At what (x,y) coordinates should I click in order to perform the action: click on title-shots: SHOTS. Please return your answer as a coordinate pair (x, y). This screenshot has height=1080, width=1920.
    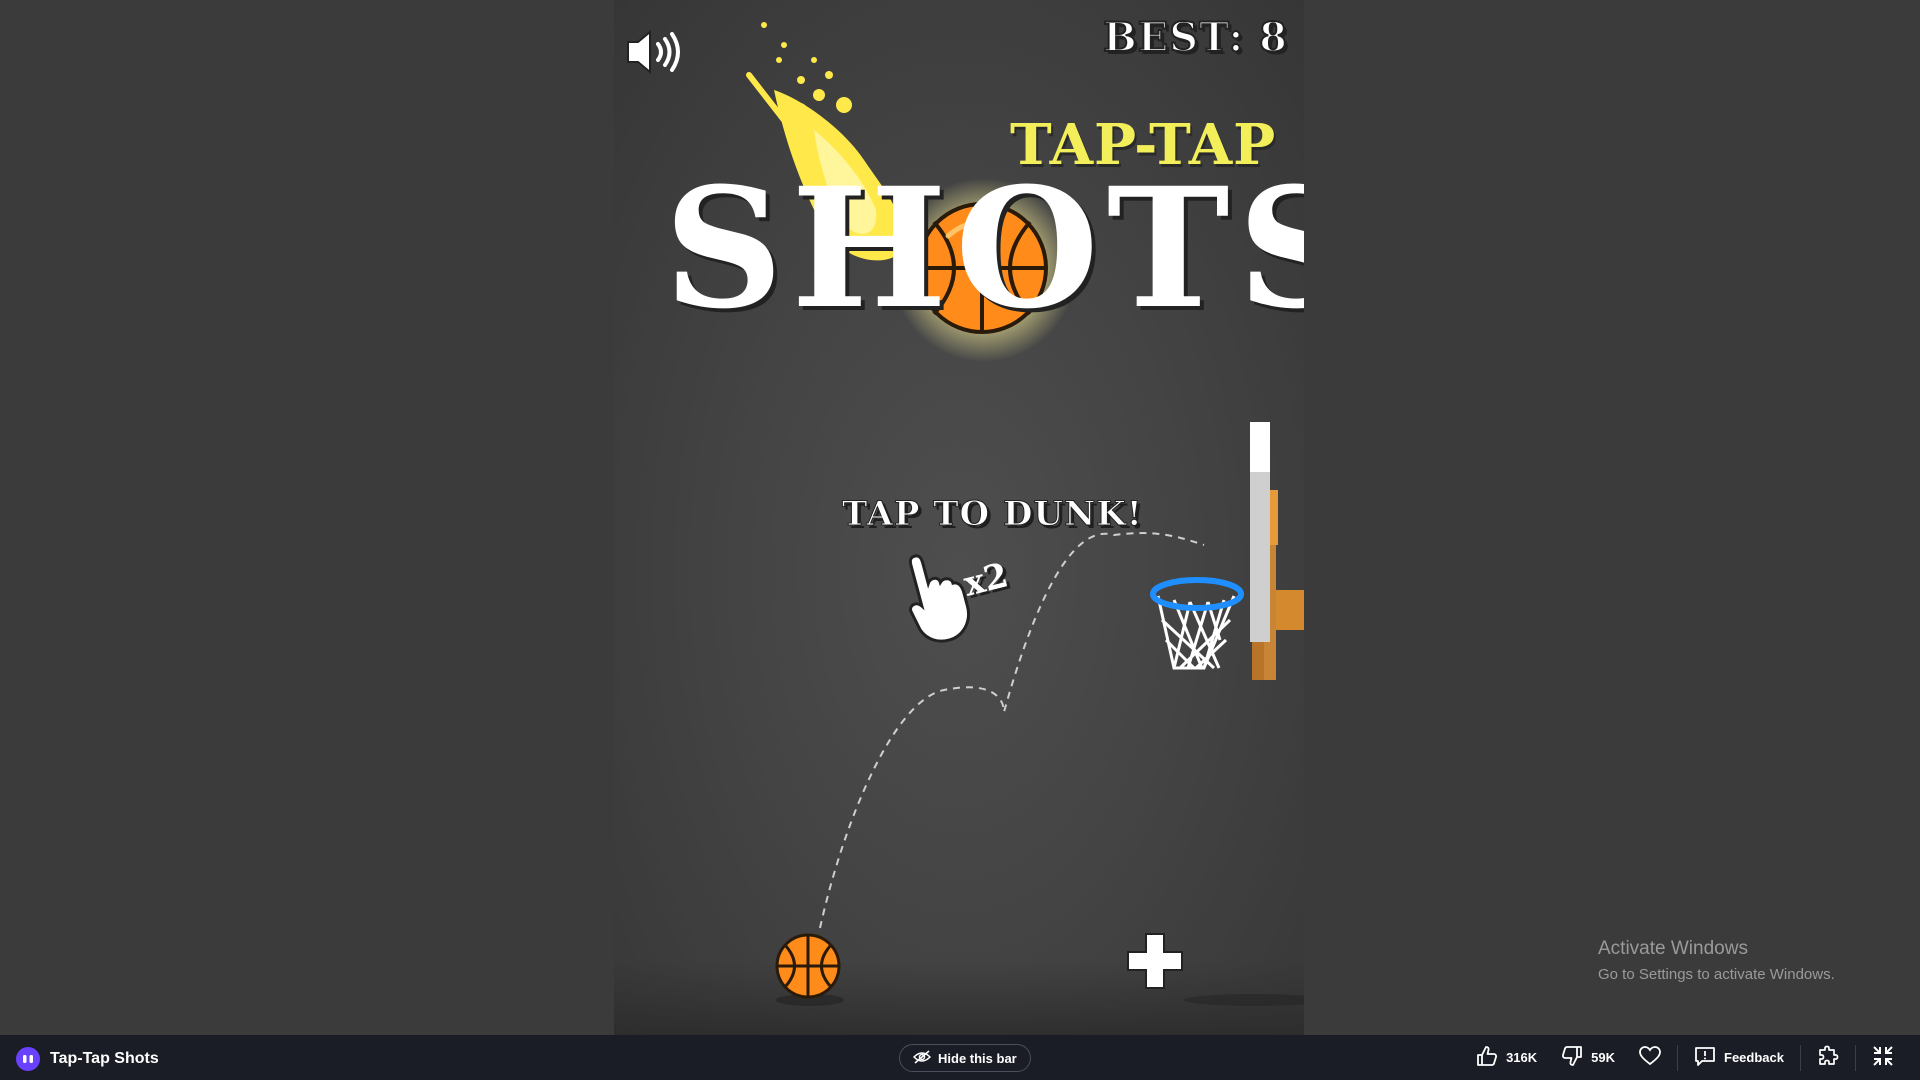
    Looking at the image, I should click on (984, 248).